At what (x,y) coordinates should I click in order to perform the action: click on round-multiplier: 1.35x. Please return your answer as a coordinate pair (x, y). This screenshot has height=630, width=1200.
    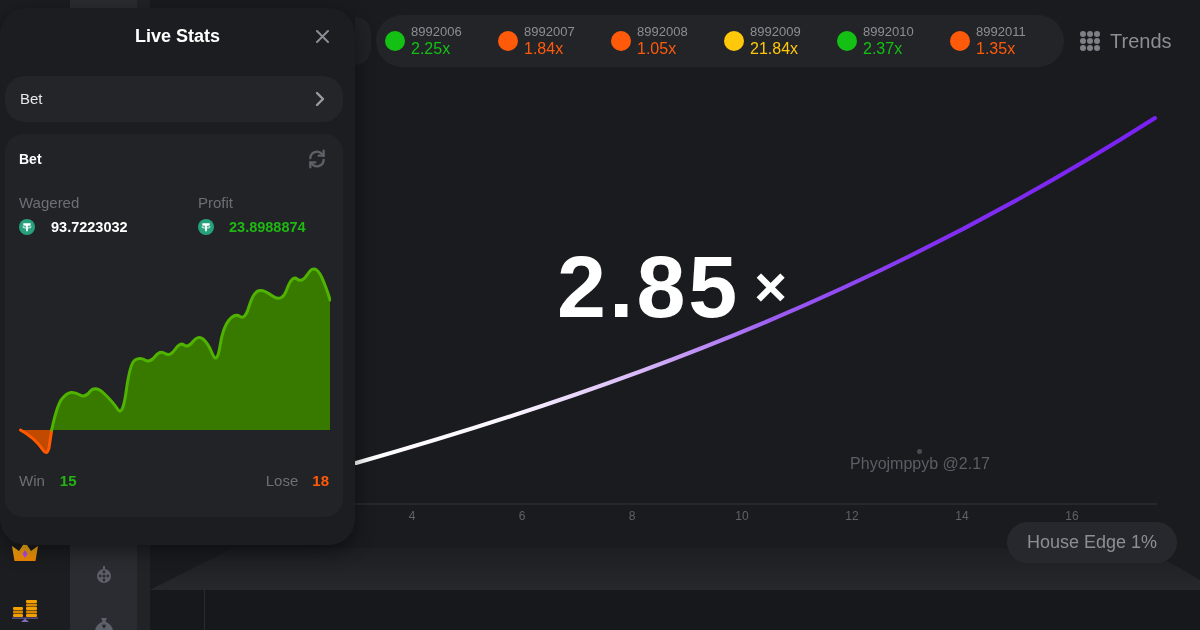
    Looking at the image, I should click on (996, 49).